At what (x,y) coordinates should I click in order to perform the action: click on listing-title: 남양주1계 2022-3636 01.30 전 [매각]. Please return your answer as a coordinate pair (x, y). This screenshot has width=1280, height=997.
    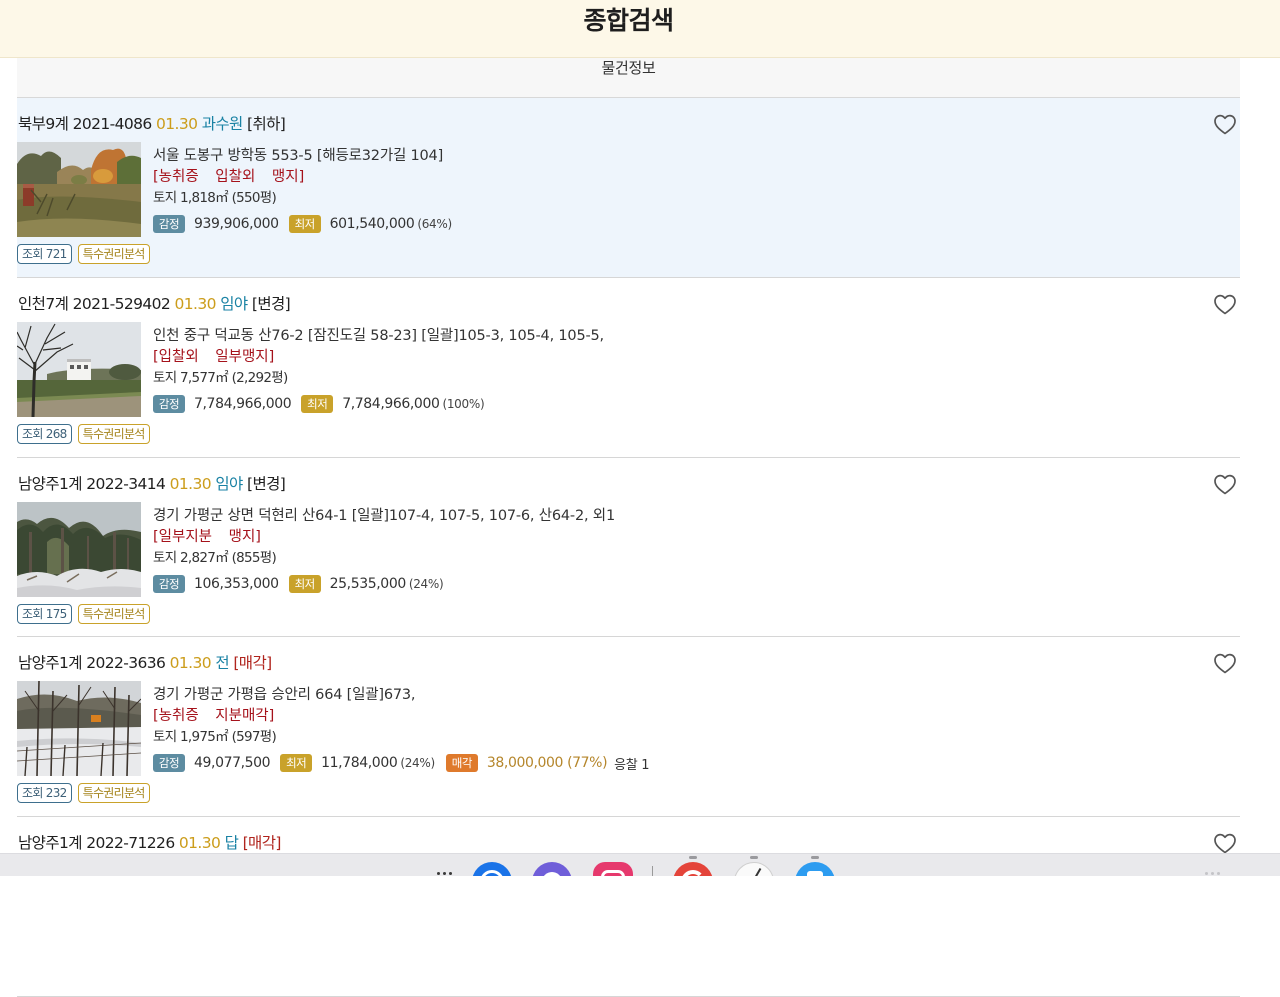
    Looking at the image, I should click on (145, 663).